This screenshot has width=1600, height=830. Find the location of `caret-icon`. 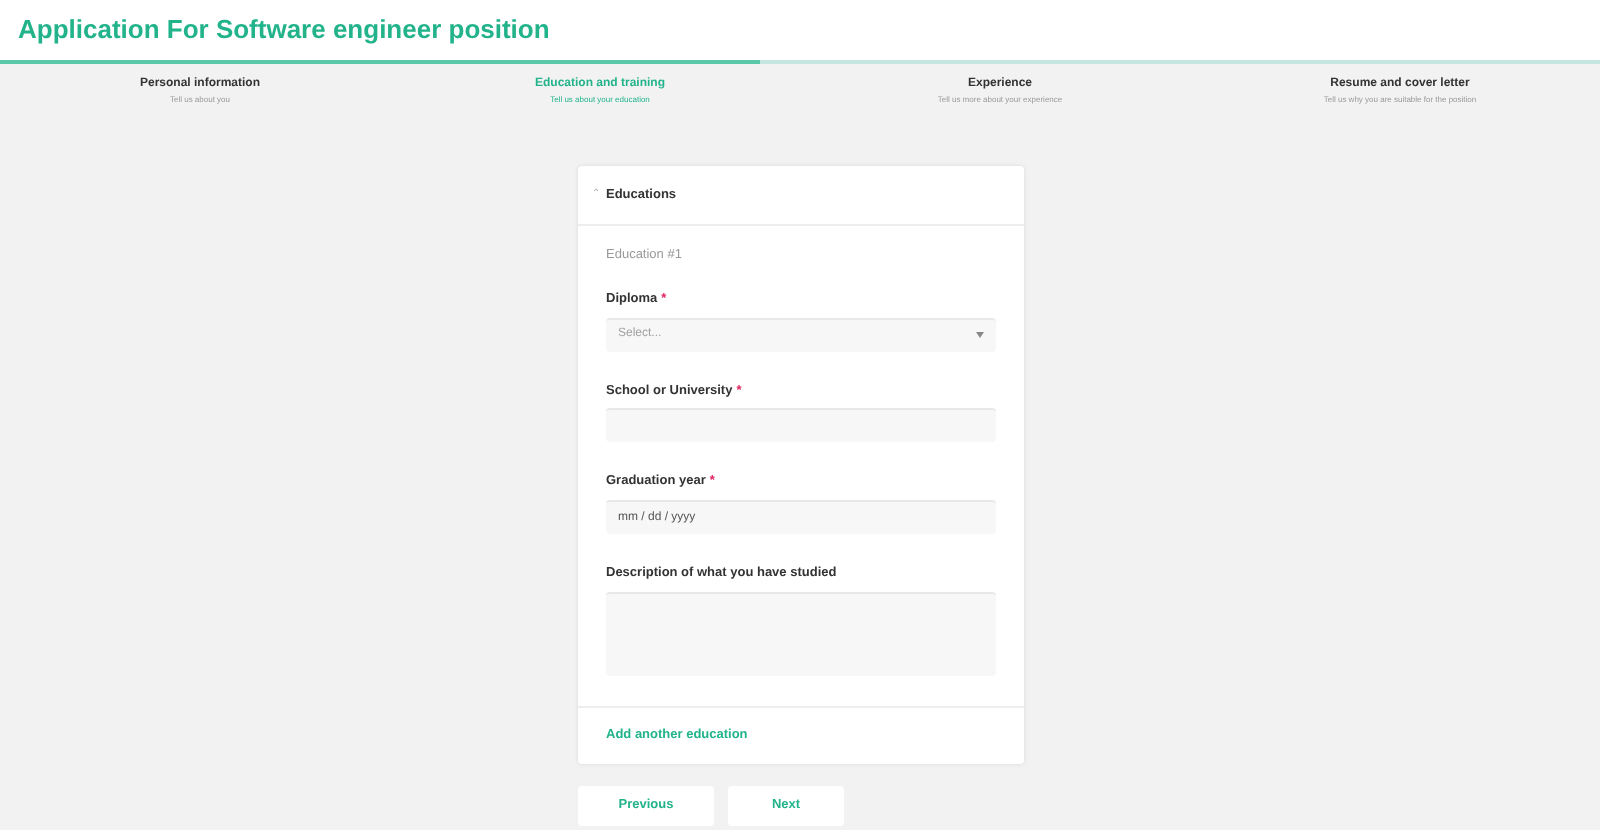

caret-icon is located at coordinates (980, 335).